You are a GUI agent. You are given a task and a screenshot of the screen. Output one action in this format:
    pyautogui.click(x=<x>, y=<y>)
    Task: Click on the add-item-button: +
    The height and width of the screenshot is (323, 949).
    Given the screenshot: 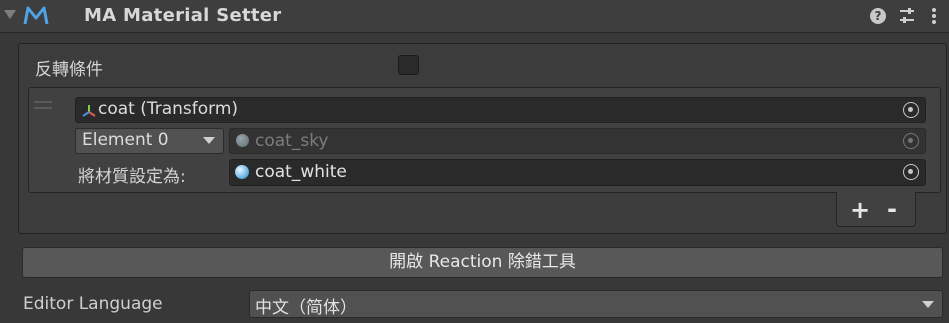 What is the action you would take?
    pyautogui.click(x=860, y=210)
    